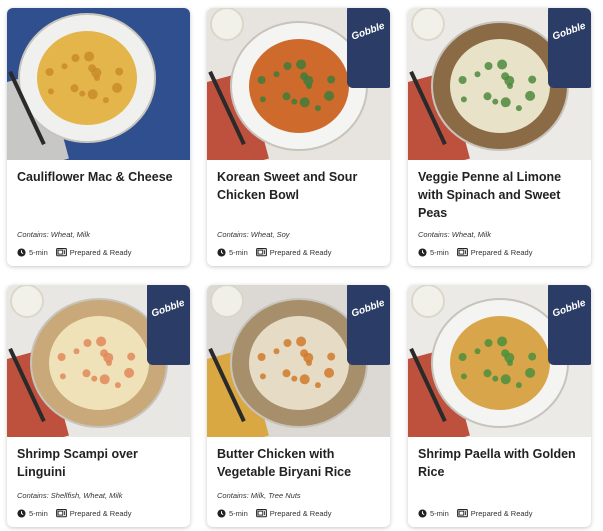 The image size is (603, 531). I want to click on allergen-list: Milk, Tree Nuts, so click(275, 495).